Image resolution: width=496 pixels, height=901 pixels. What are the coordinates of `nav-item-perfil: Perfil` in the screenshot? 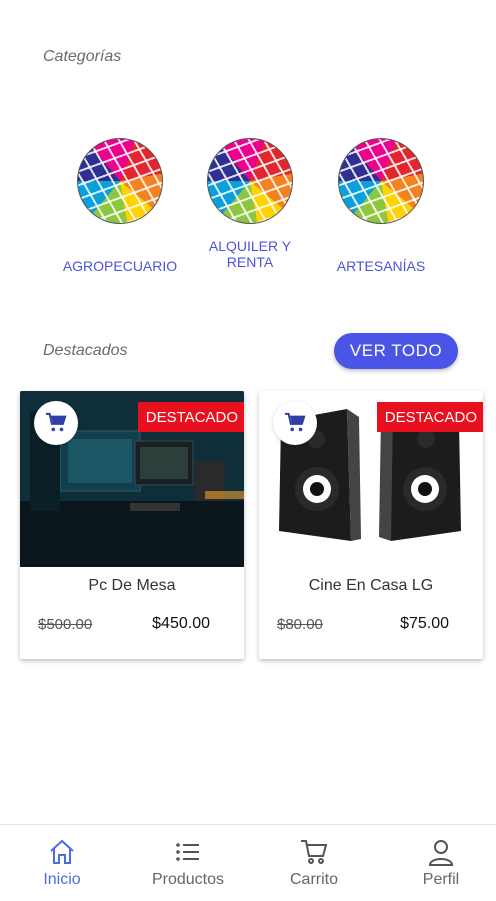 It's located at (437, 863).